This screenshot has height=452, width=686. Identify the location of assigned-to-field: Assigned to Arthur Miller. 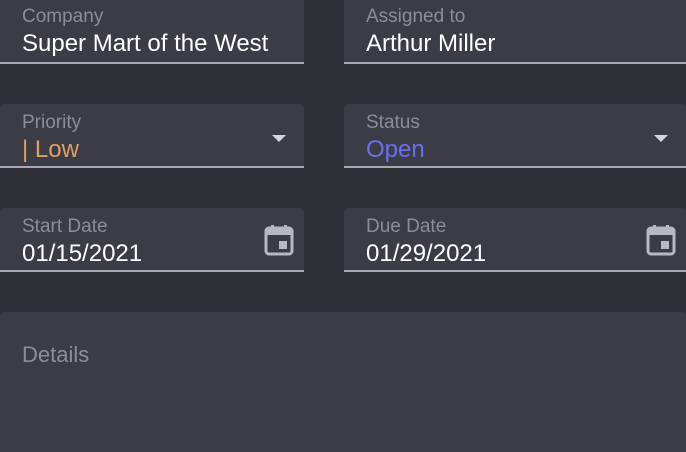
(515, 32).